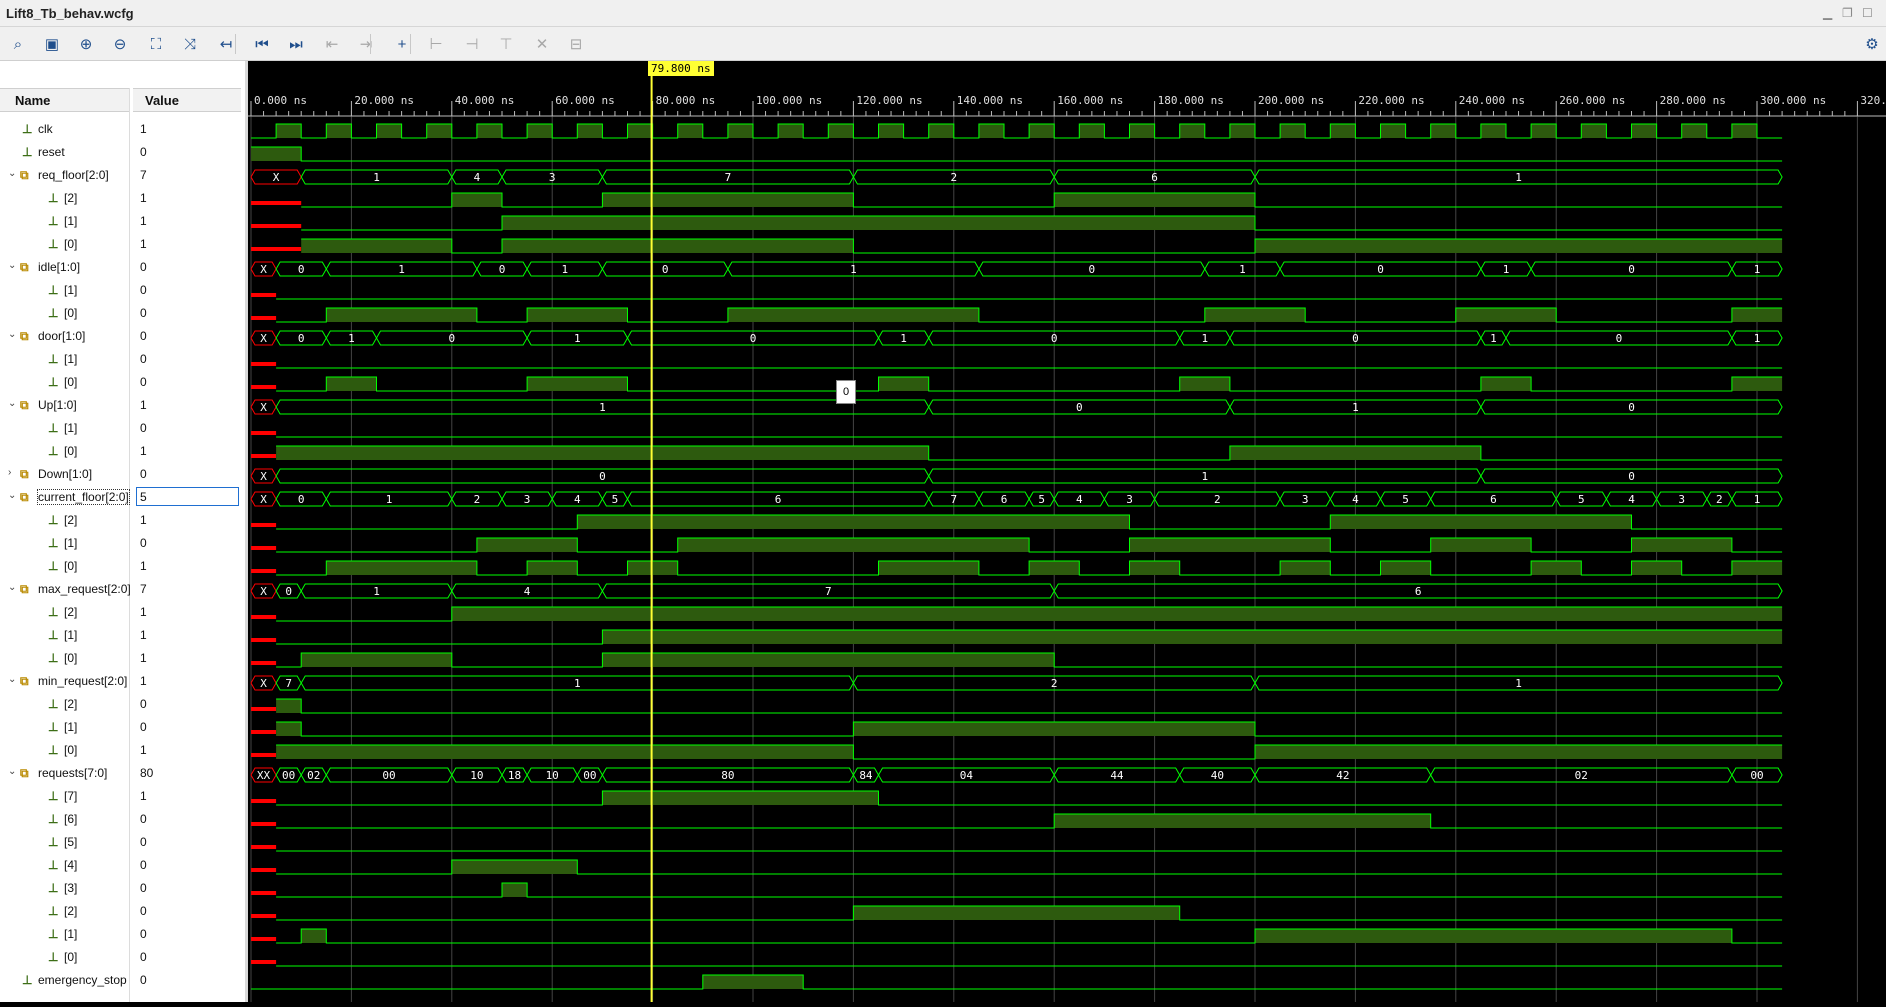  I want to click on signal-row-idle10: ⌄ ⧉ idle[1:0] 0, so click(122, 267).